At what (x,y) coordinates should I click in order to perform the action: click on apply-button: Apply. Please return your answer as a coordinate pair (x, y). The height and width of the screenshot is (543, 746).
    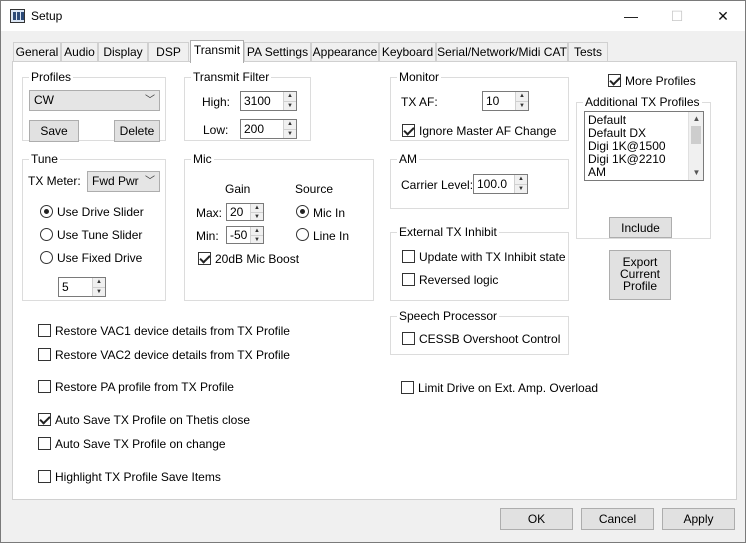
    Looking at the image, I should click on (698, 519).